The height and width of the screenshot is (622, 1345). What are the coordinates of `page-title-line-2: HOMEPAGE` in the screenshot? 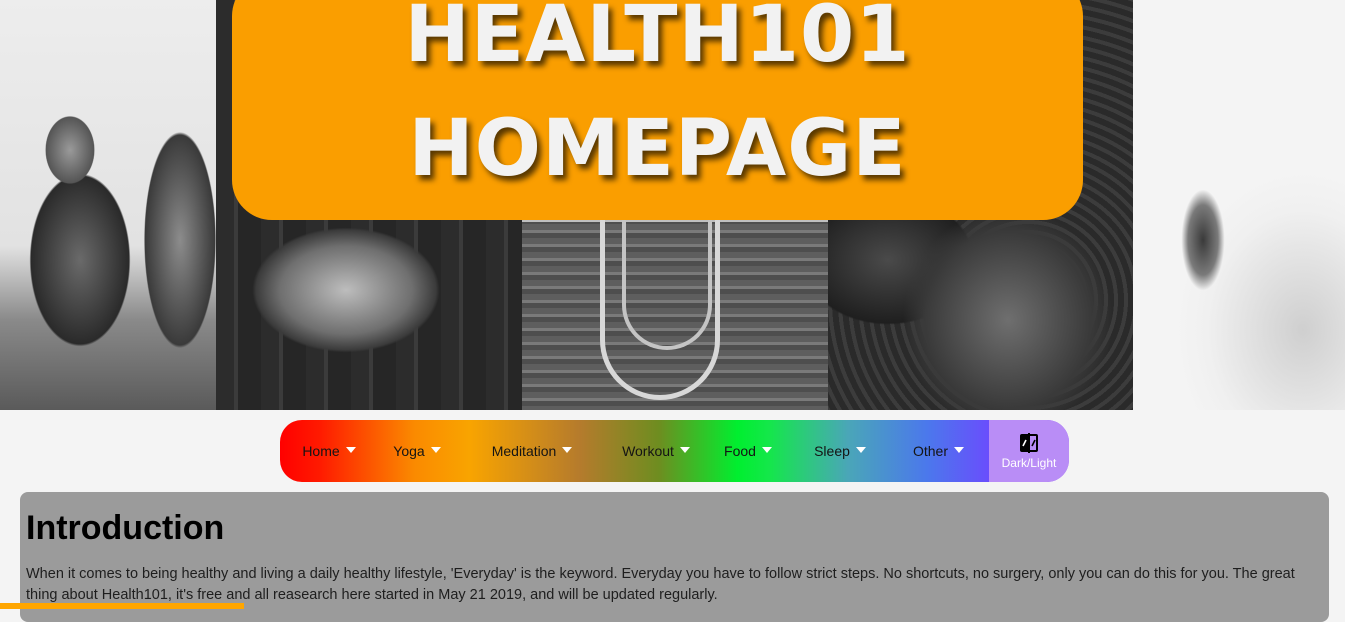 It's located at (657, 149).